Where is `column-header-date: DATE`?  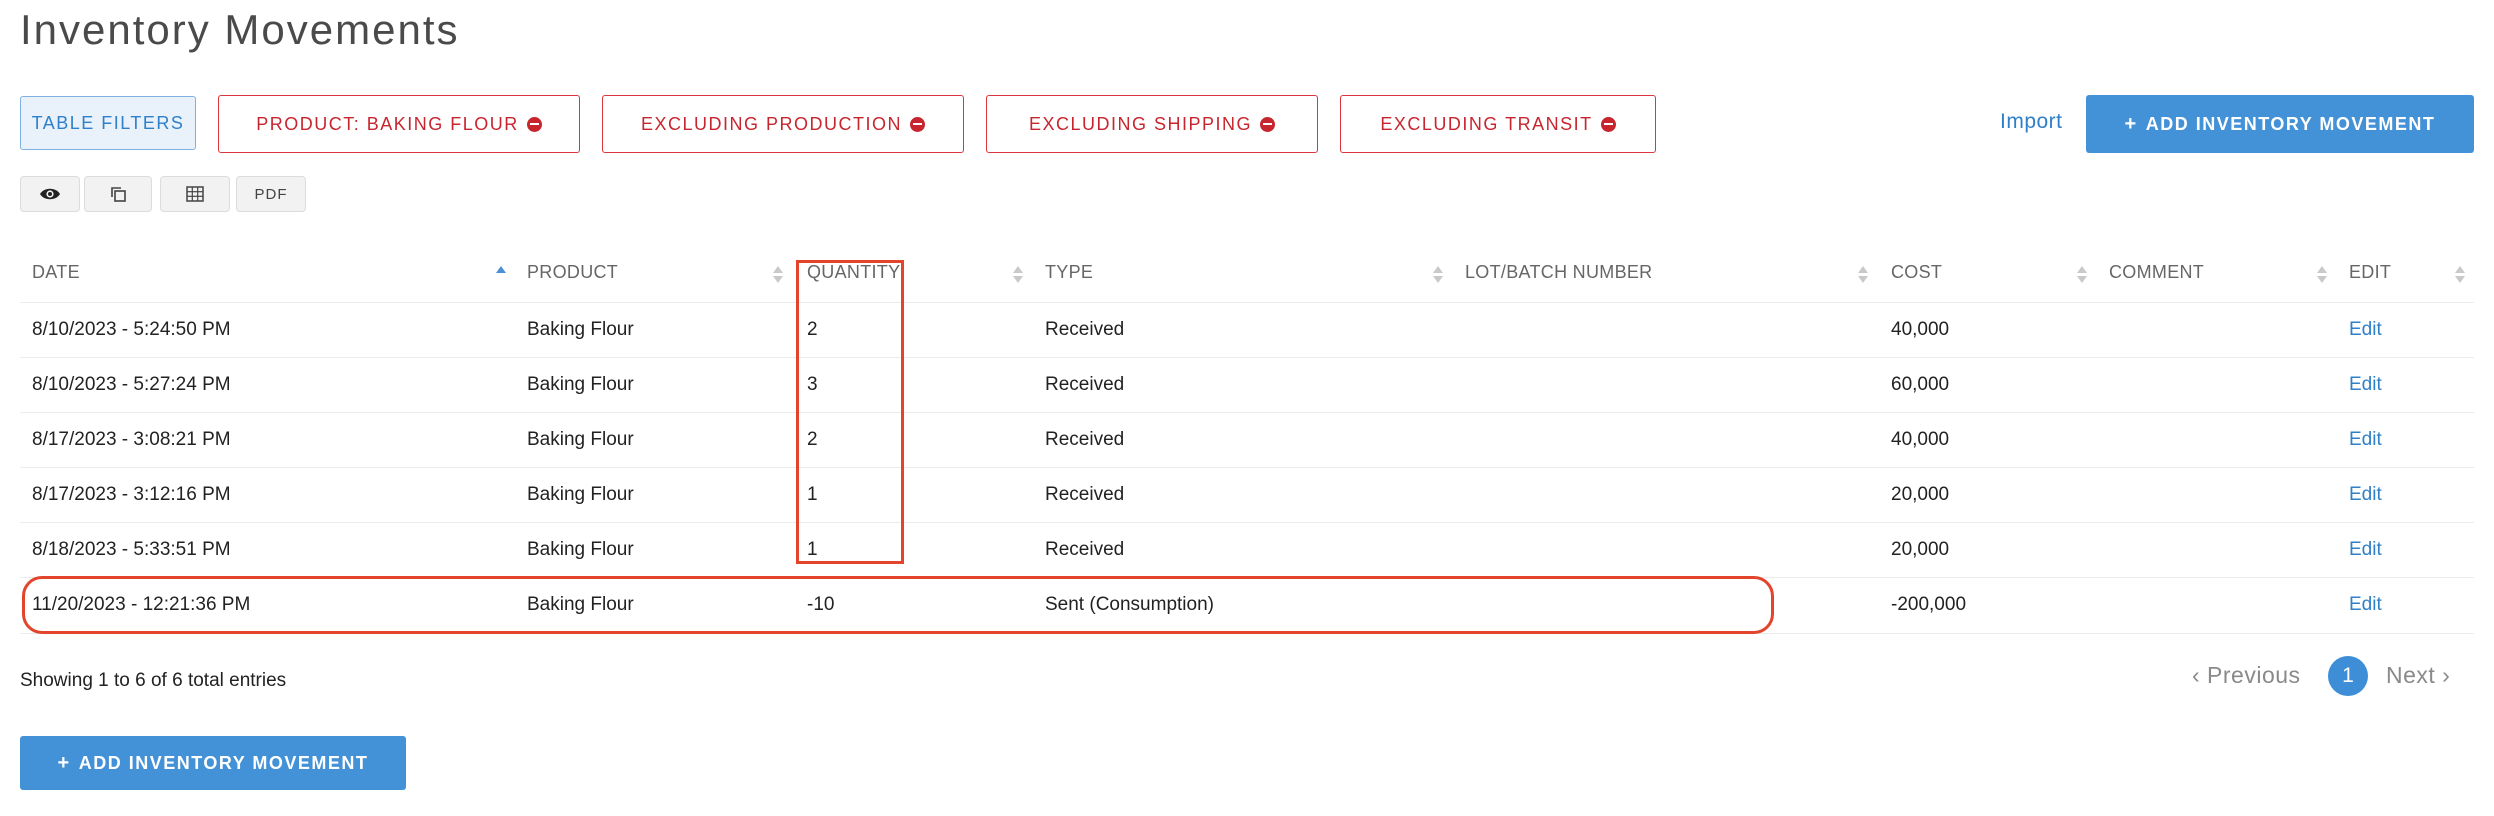
column-header-date: DATE is located at coordinates (56, 272).